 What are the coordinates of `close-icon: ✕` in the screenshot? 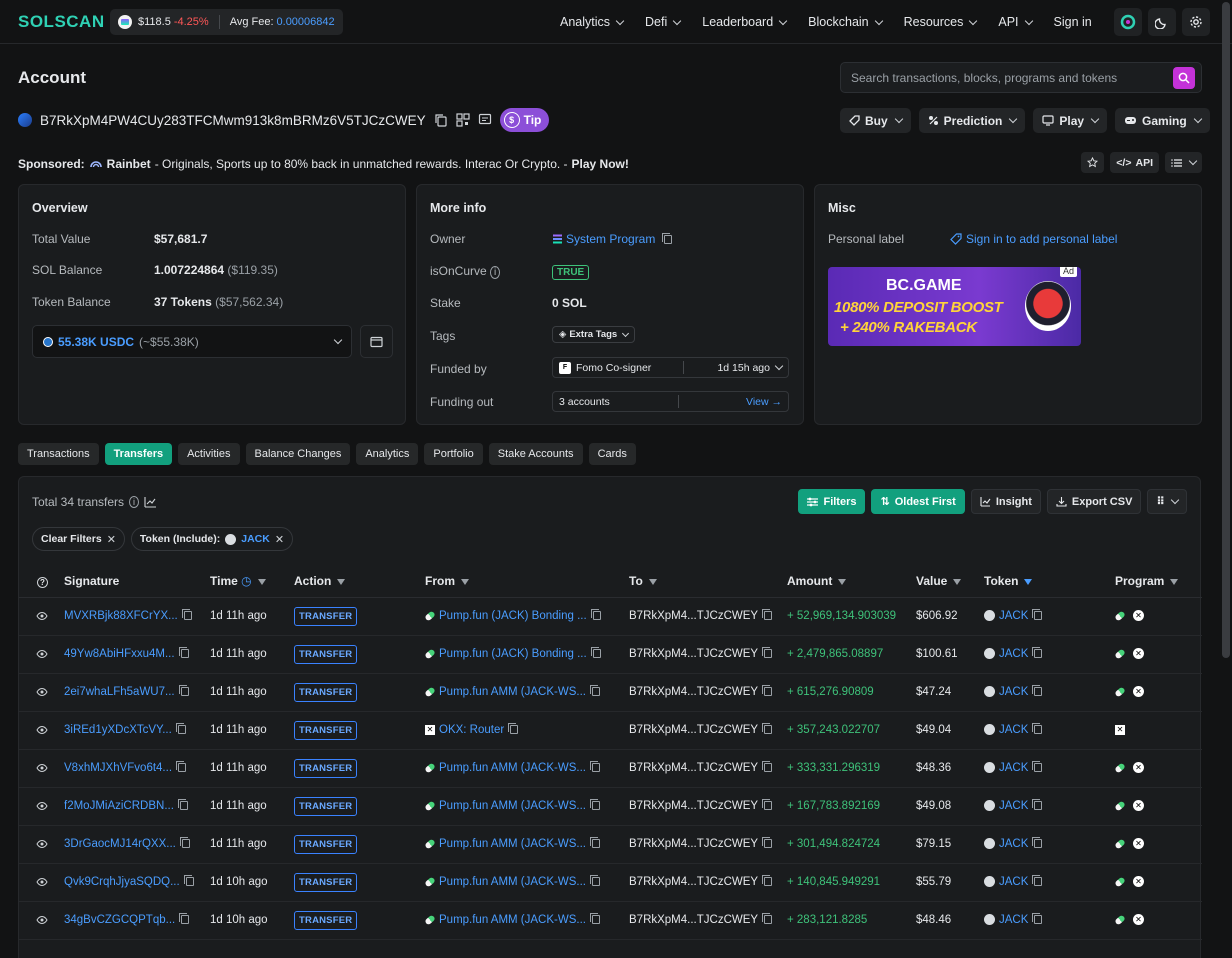 It's located at (279, 539).